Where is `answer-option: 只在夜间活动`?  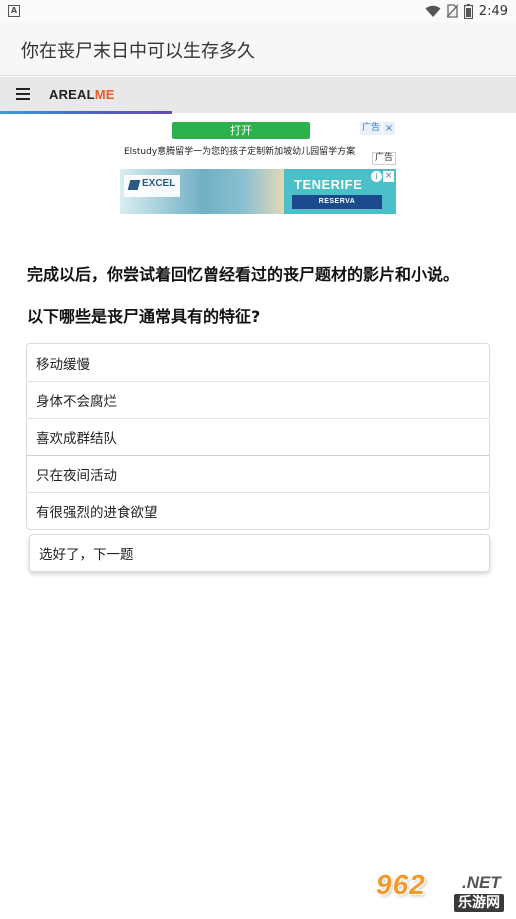 answer-option: 只在夜间活动 is located at coordinates (258, 473).